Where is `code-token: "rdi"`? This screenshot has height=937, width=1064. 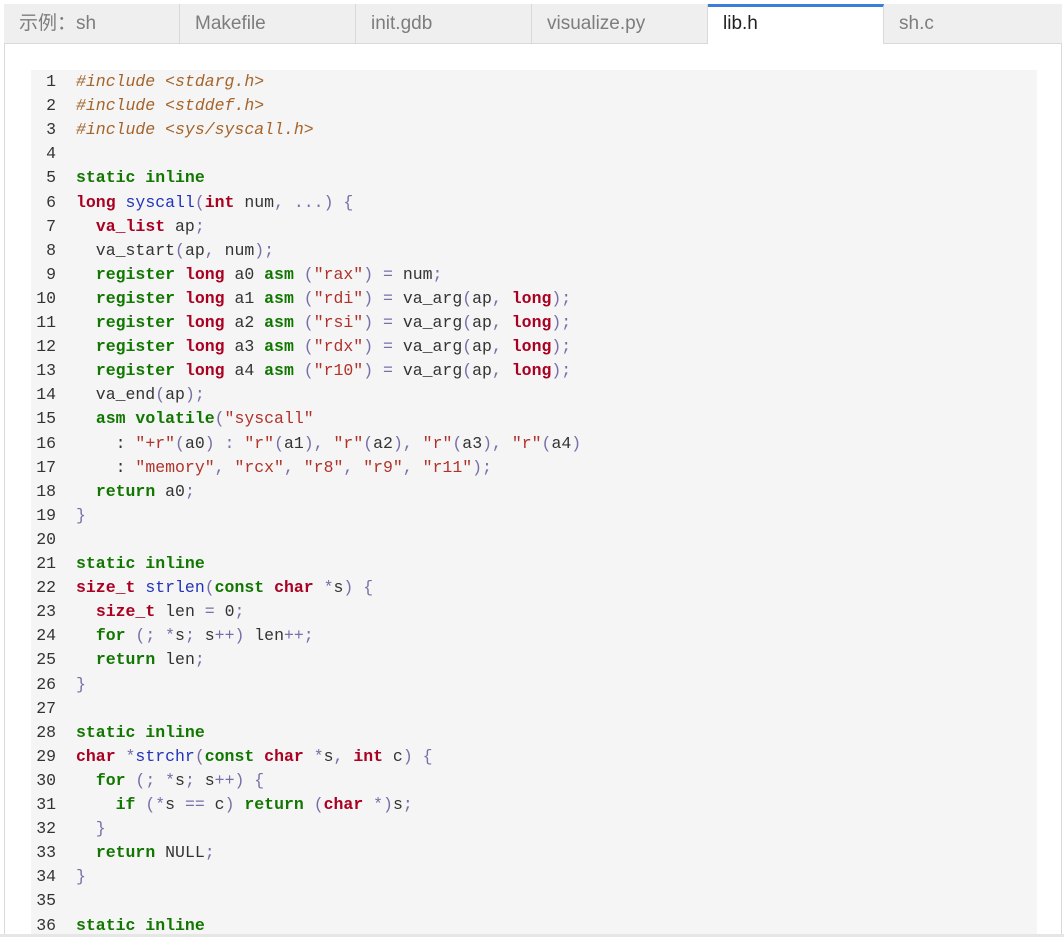 code-token: "rdi" is located at coordinates (338, 298).